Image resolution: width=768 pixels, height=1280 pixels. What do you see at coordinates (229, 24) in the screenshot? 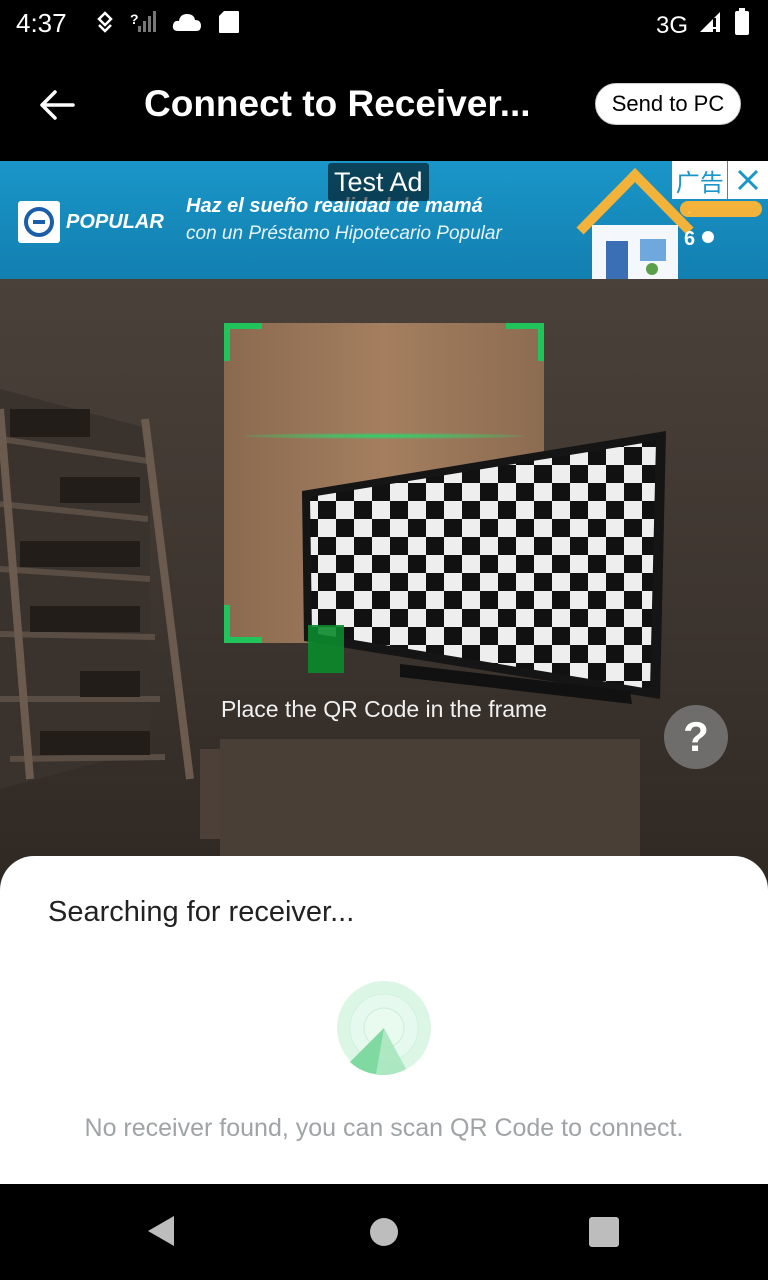
I see `sd-card-icon` at bounding box center [229, 24].